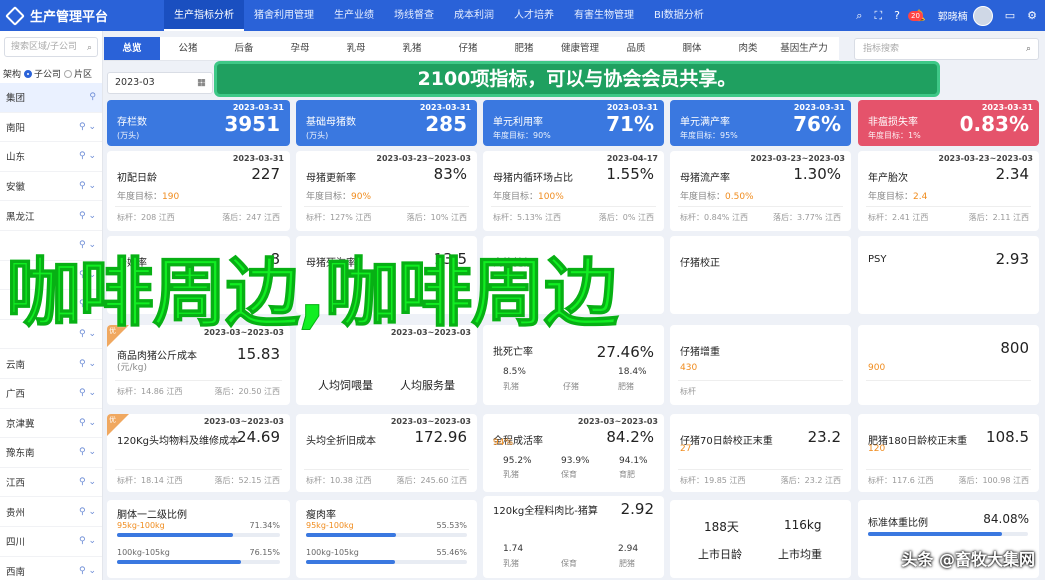  What do you see at coordinates (51, 453) in the screenshot?
I see `sidebar-item: 豫东南 ⚲ ⌄` at bounding box center [51, 453].